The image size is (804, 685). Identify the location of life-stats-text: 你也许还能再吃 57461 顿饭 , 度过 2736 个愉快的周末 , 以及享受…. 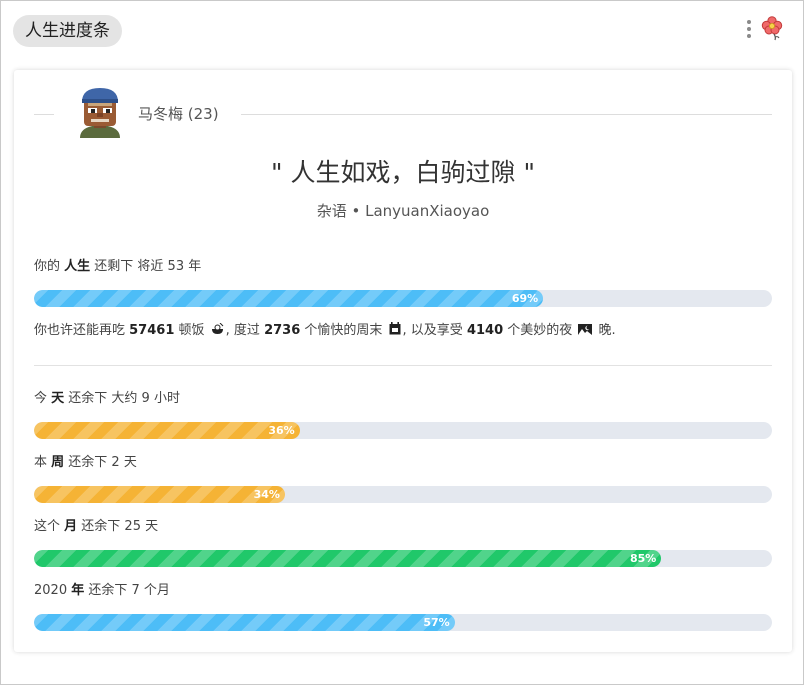
(325, 331).